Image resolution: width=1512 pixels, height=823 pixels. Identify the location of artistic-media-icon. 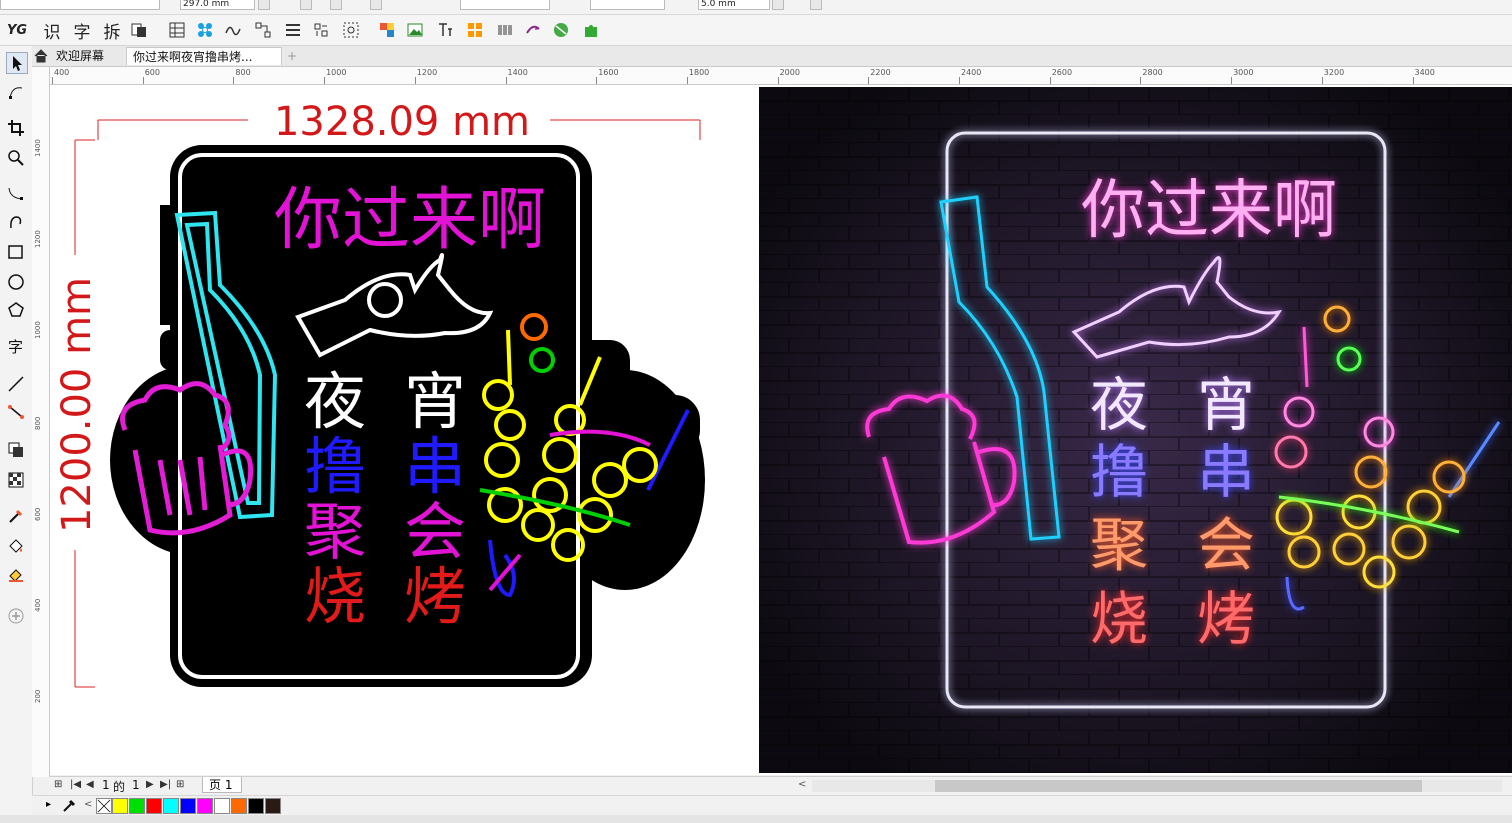
(16, 222).